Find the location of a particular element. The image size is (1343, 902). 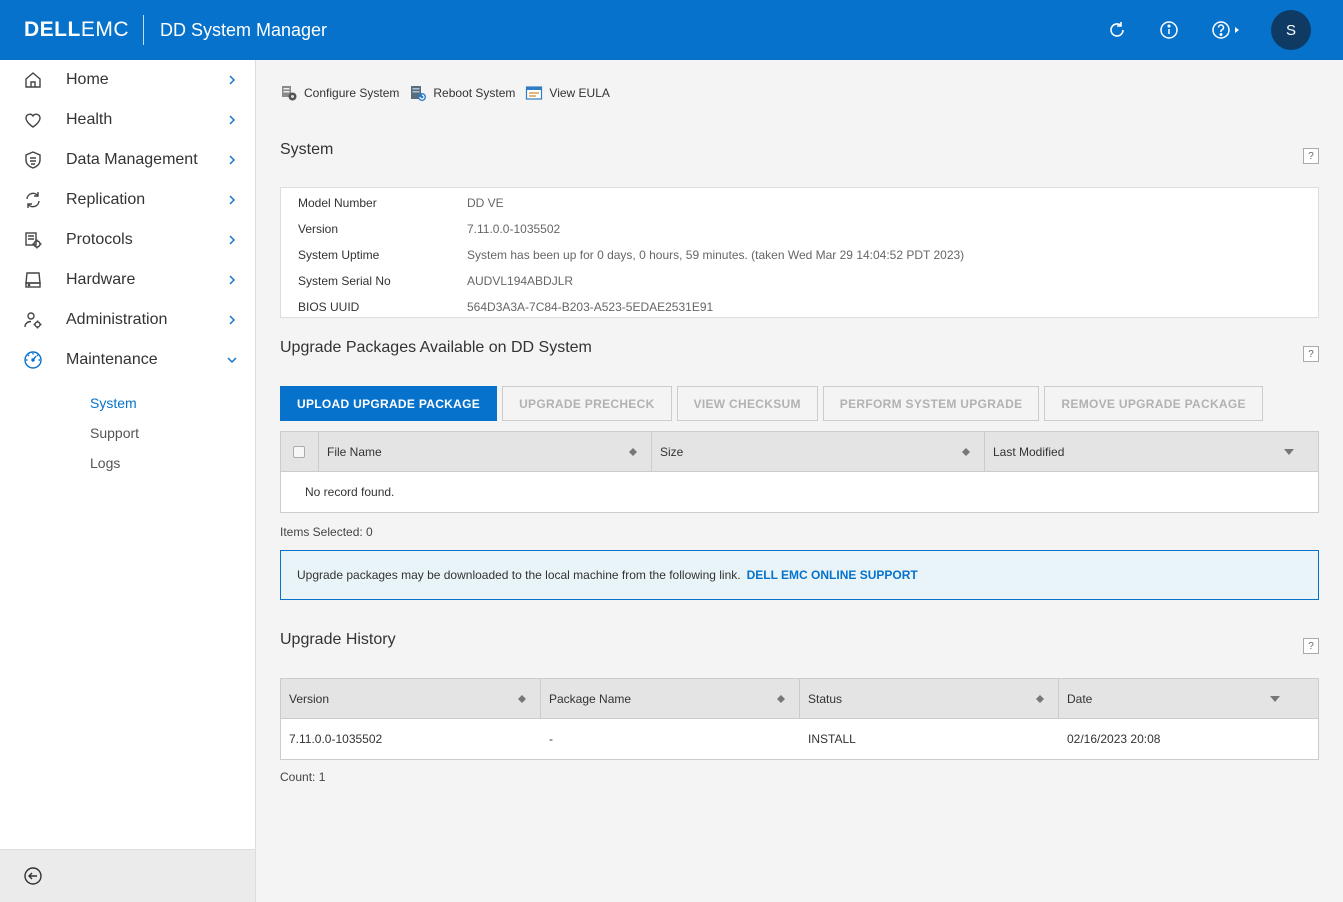

empty-message: No record found. is located at coordinates (350, 492).